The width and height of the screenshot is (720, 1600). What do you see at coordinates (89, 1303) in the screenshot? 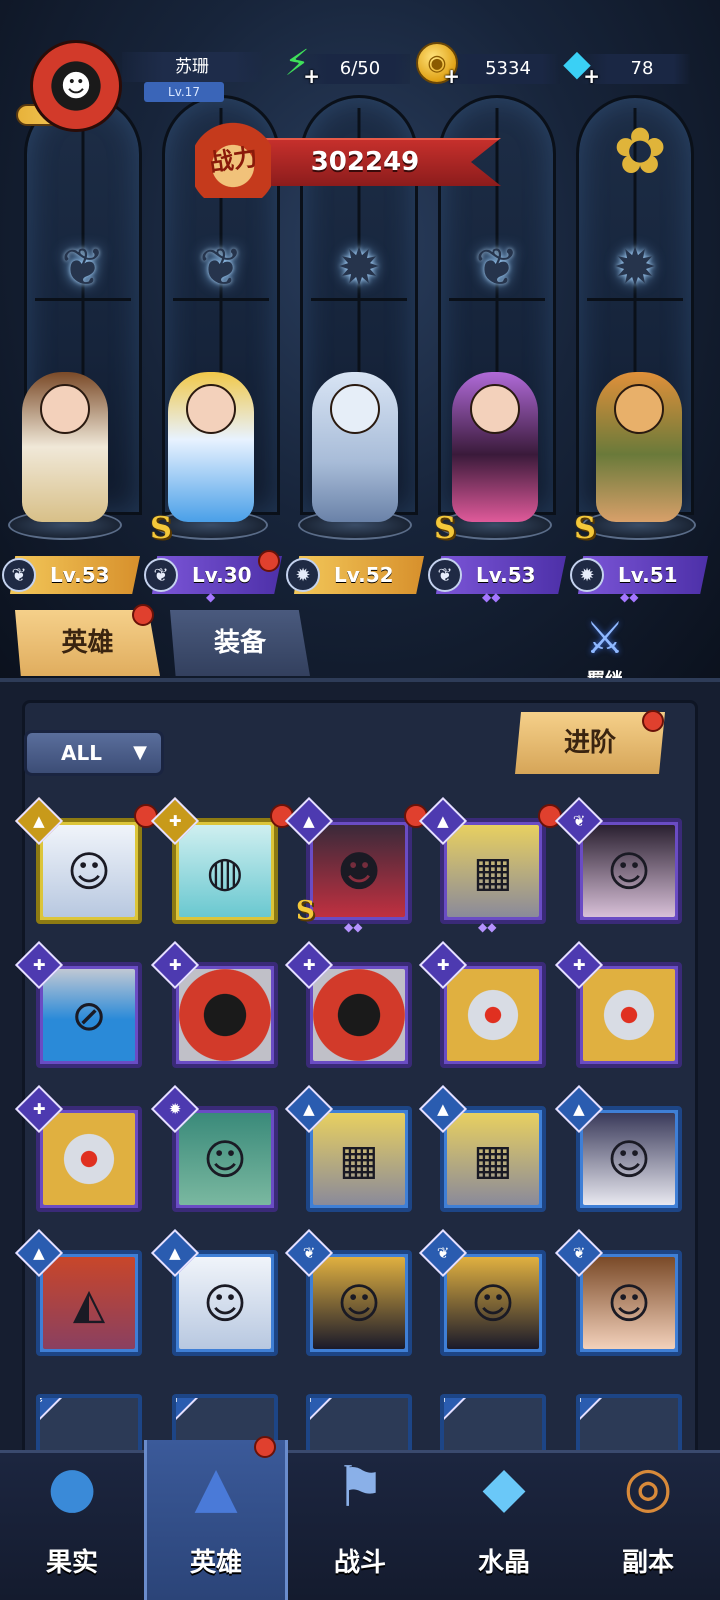
I see `hero-portrait: ◭` at bounding box center [89, 1303].